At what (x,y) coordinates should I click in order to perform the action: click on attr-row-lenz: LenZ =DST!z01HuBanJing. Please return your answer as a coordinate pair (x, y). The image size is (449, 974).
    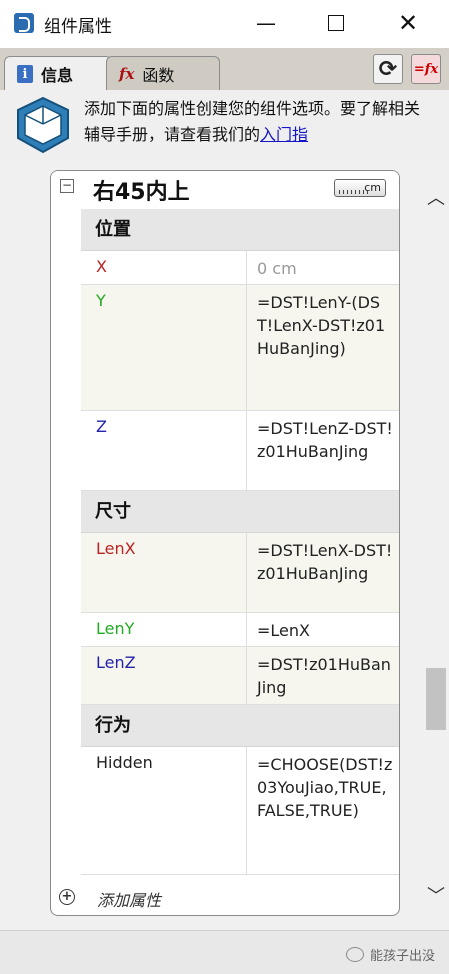
    Looking at the image, I should click on (240, 676).